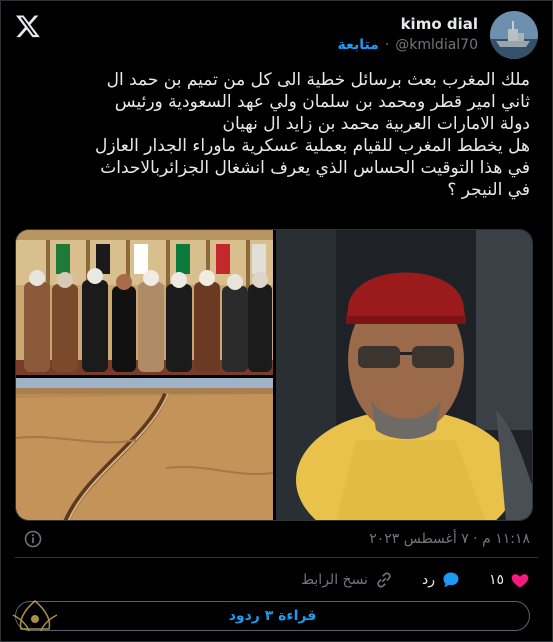  Describe the element at coordinates (496, 580) in the screenshot. I see `like-count: ١٥` at that location.